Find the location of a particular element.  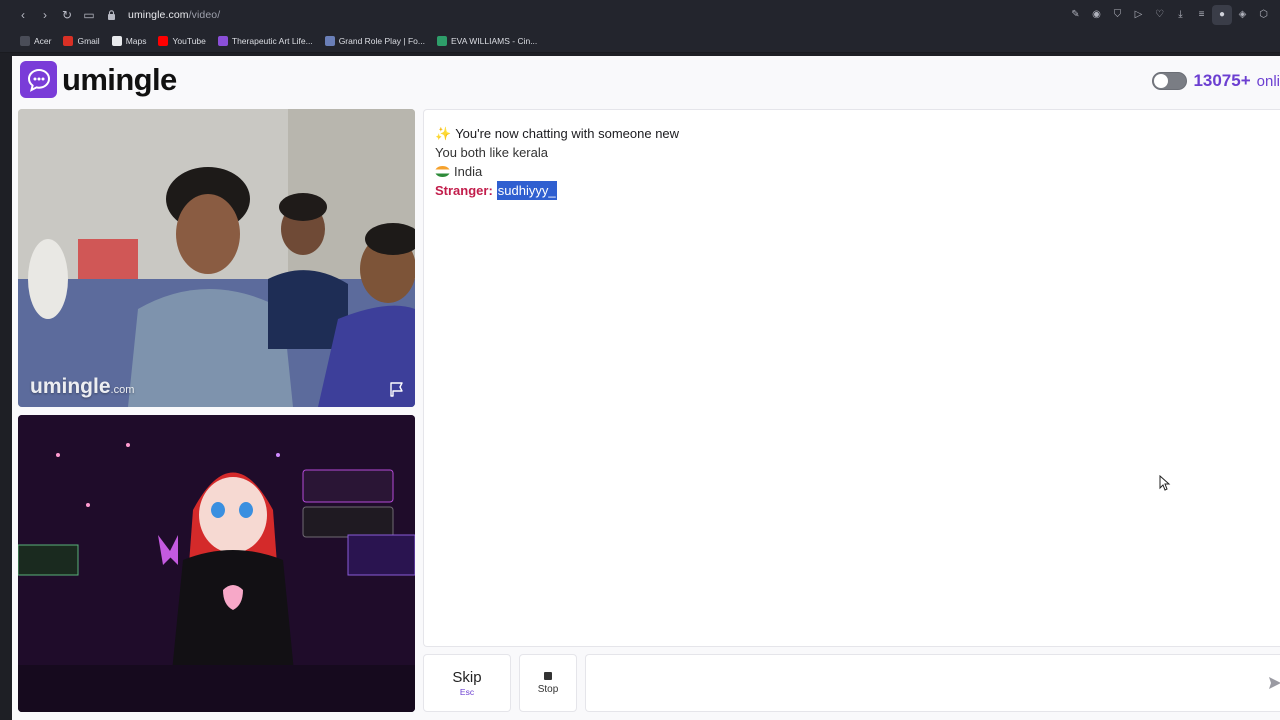

online-status: 13075+ onli is located at coordinates (1216, 81).